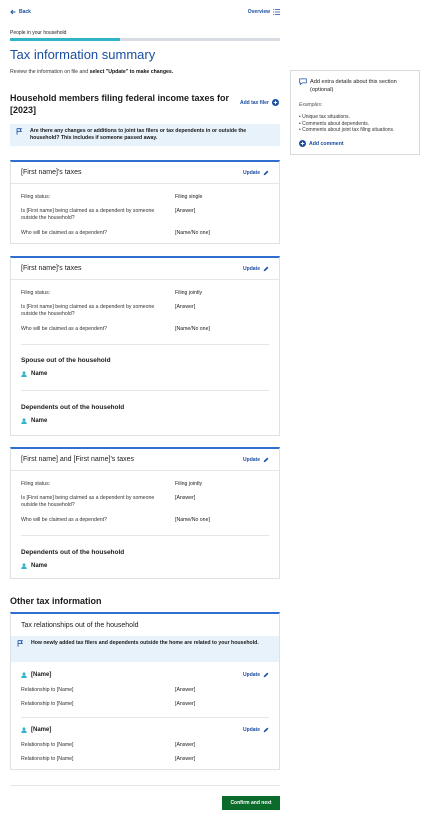 Image resolution: width=432 pixels, height=814 pixels. Describe the element at coordinates (41, 675) in the screenshot. I see `person-name: [Name]` at that location.